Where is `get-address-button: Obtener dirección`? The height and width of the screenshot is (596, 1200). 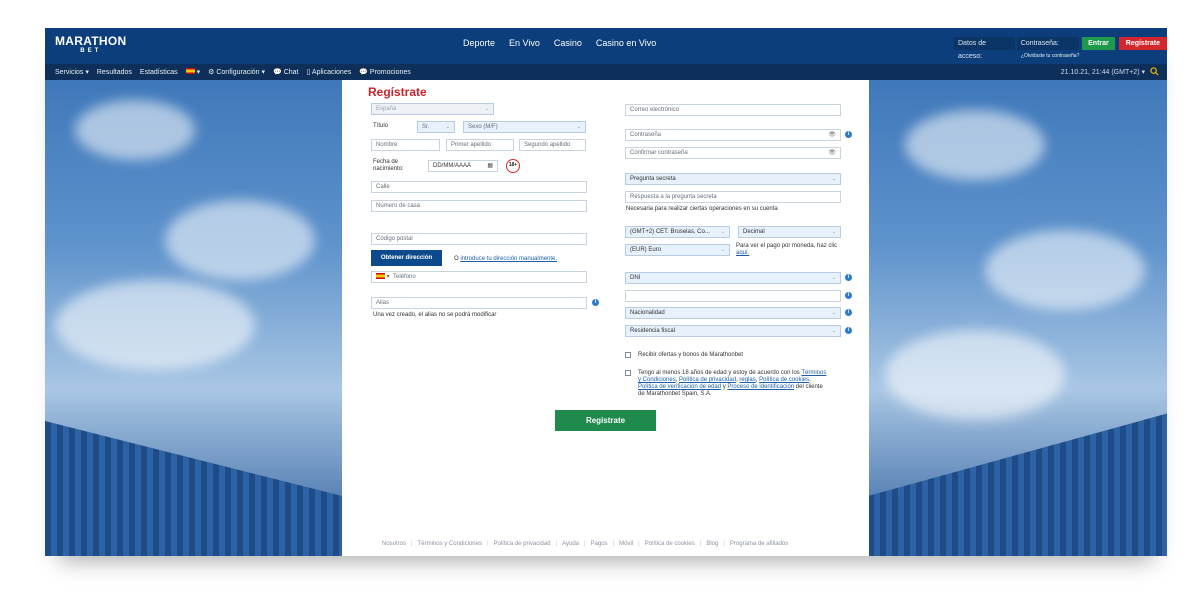 get-address-button: Obtener dirección is located at coordinates (406, 258).